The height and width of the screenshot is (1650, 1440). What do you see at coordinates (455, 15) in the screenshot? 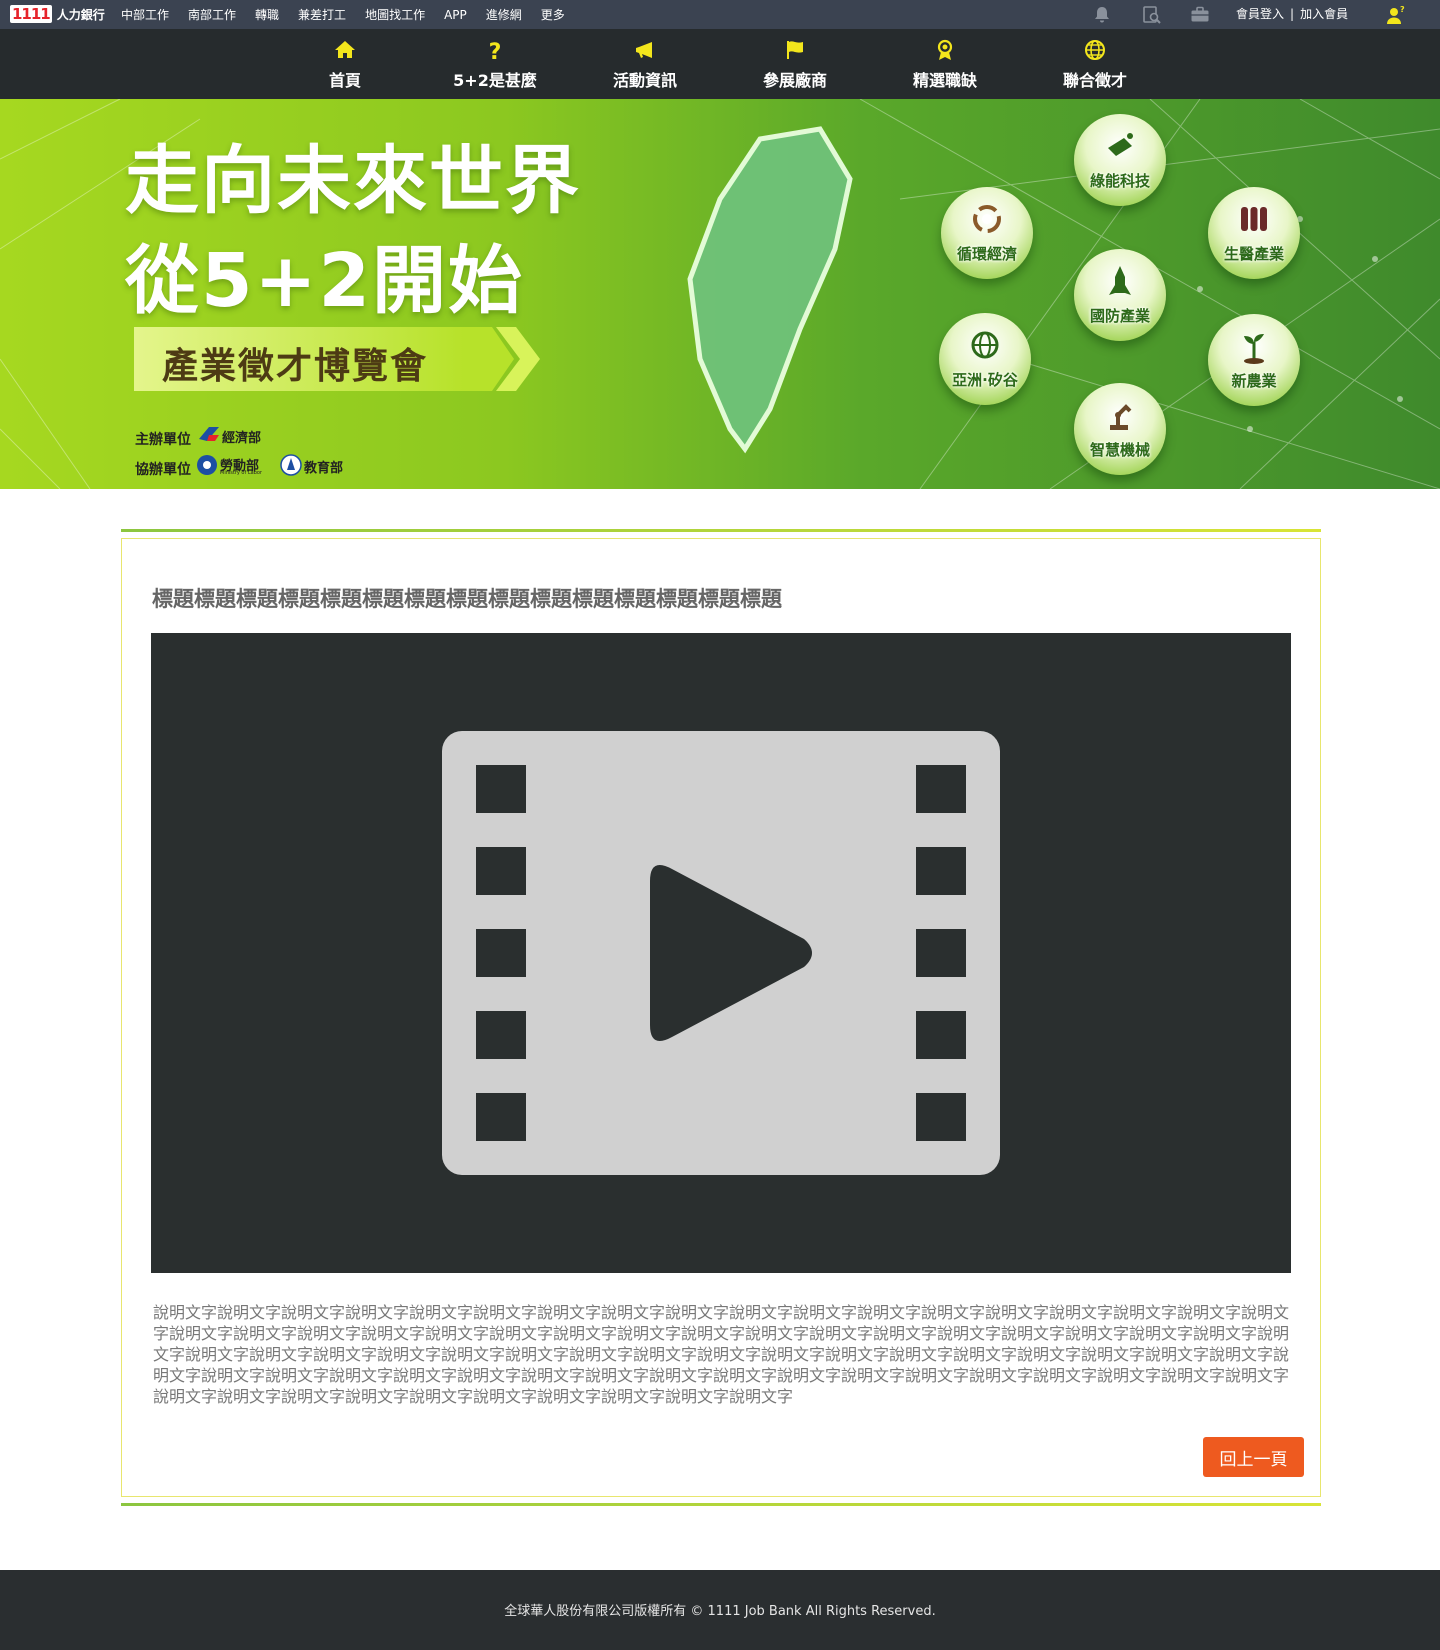
I see `toplink-app: APP` at bounding box center [455, 15].